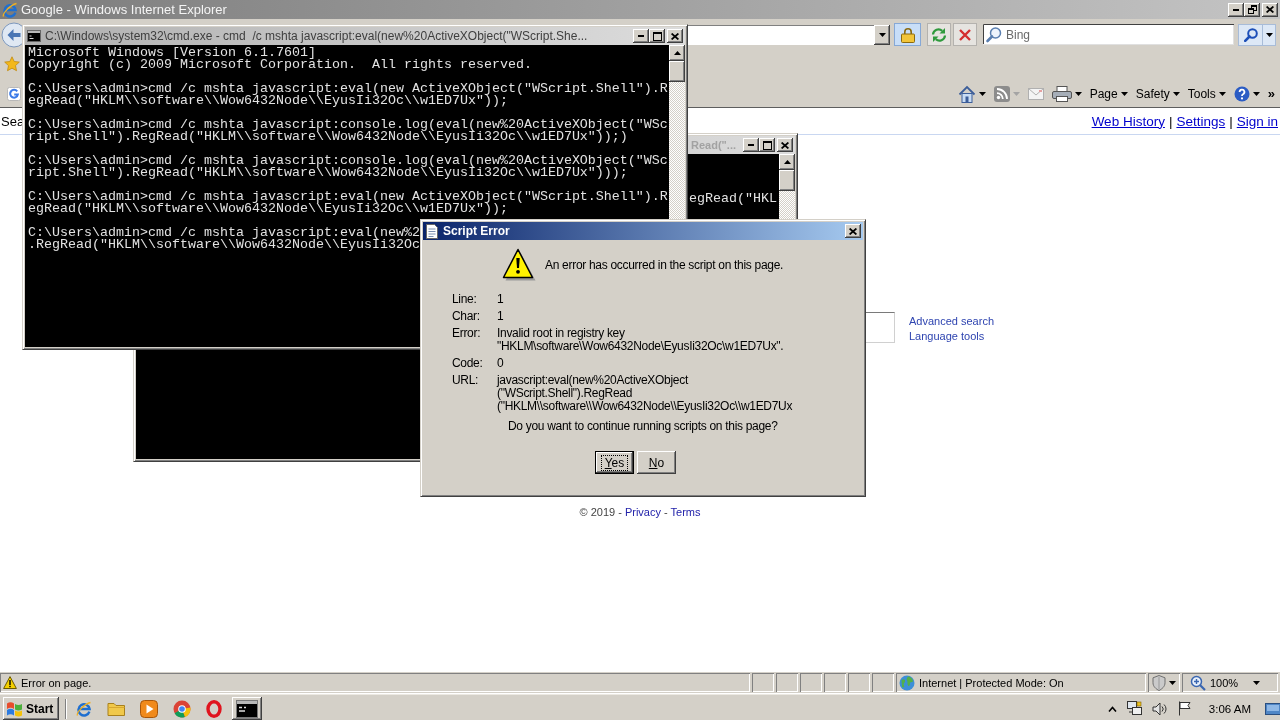  I want to click on security-status-button, so click(1164, 682).